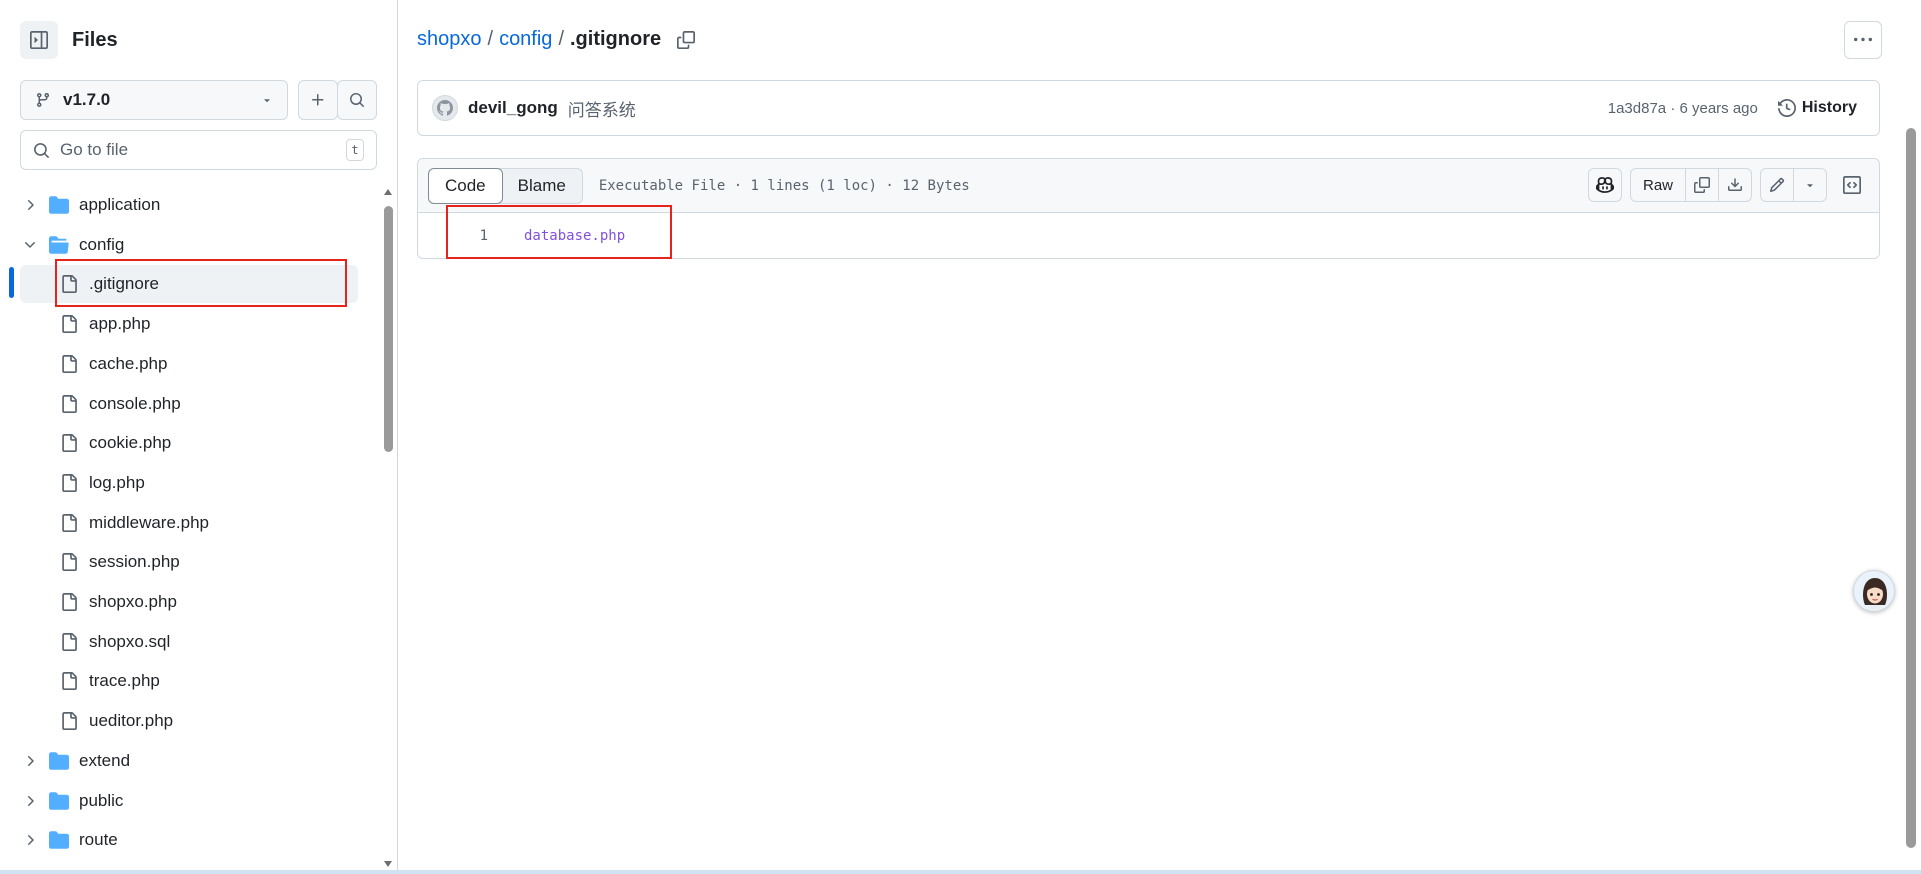 The image size is (1921, 874). What do you see at coordinates (616, 39) in the screenshot?
I see `breadcrumb-current-file: .gitignore` at bounding box center [616, 39].